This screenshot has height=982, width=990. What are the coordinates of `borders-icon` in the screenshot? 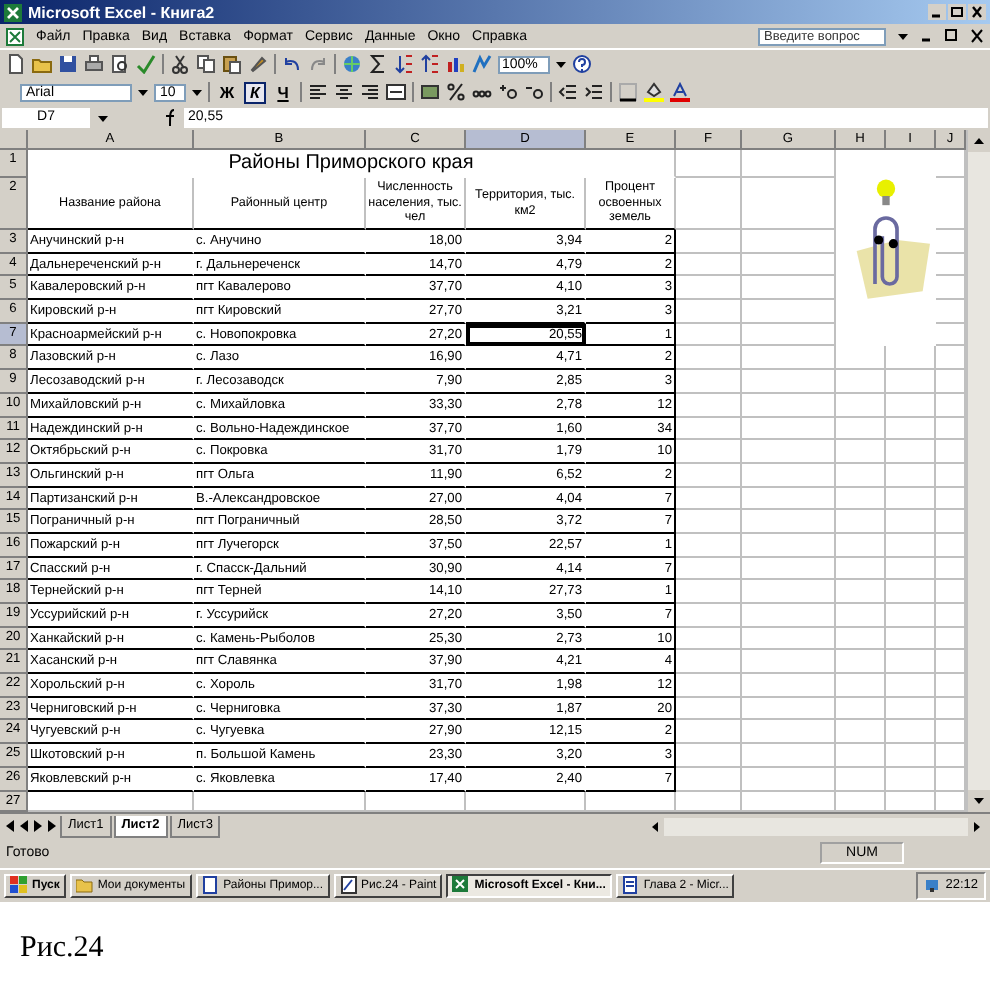 It's located at (628, 92).